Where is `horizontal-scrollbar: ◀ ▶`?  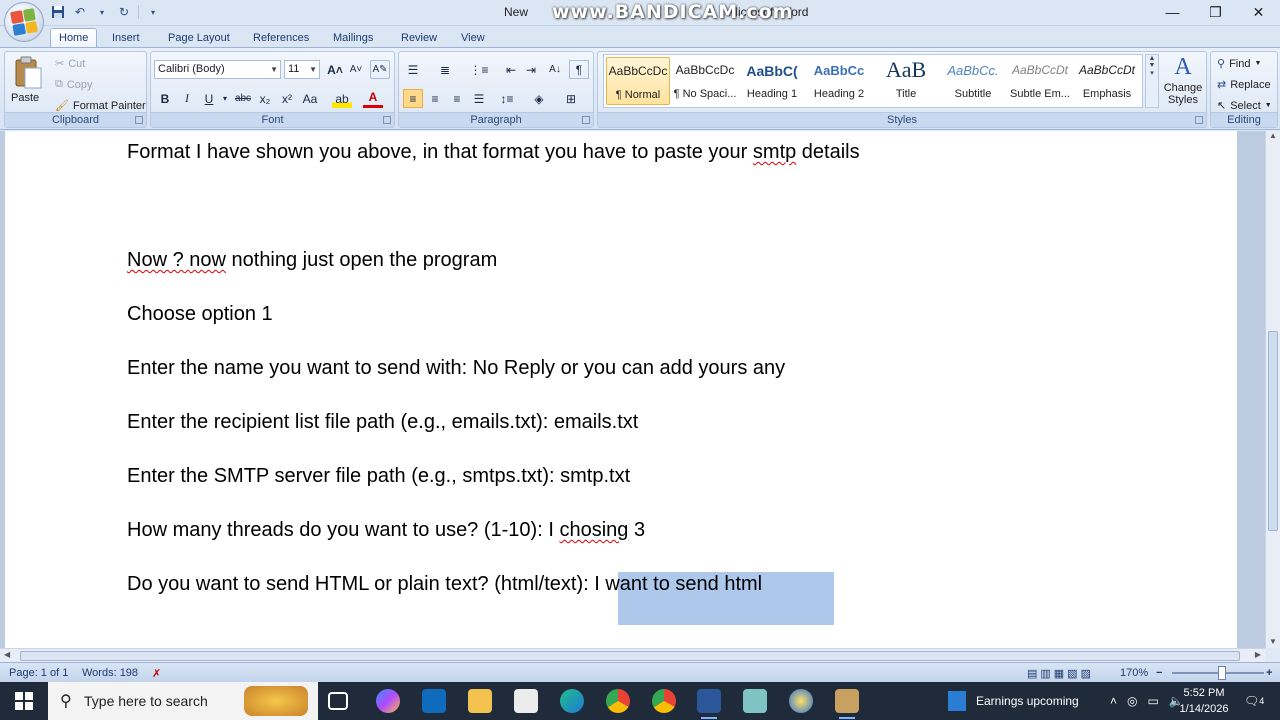
horizontal-scrollbar: ◀ ▶ is located at coordinates (632, 655).